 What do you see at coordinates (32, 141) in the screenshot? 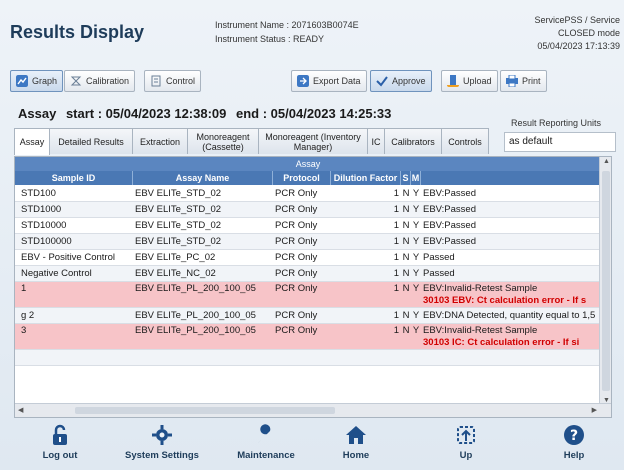
I see `tab-assay: Assay` at bounding box center [32, 141].